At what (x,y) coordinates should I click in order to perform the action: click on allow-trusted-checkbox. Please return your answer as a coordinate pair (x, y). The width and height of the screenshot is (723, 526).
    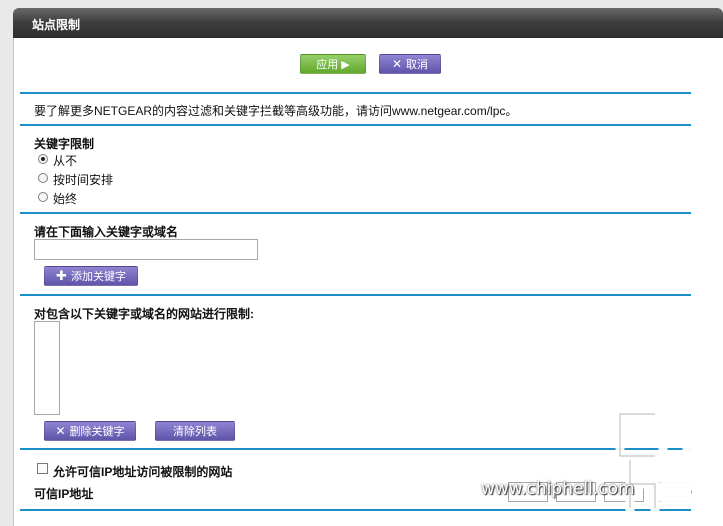
    Looking at the image, I should click on (42, 468).